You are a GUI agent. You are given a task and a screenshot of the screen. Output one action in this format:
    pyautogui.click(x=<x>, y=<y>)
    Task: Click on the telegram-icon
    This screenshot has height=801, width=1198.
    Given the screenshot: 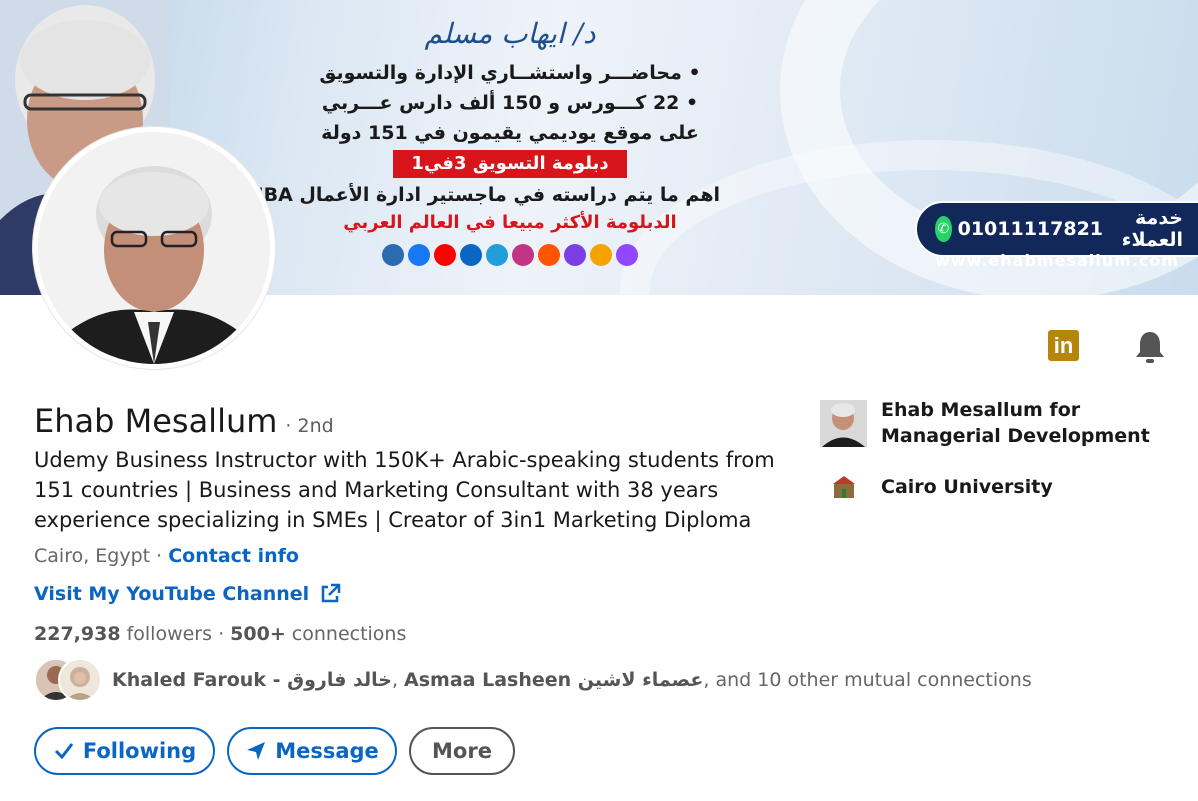 What is the action you would take?
    pyautogui.click(x=497, y=255)
    